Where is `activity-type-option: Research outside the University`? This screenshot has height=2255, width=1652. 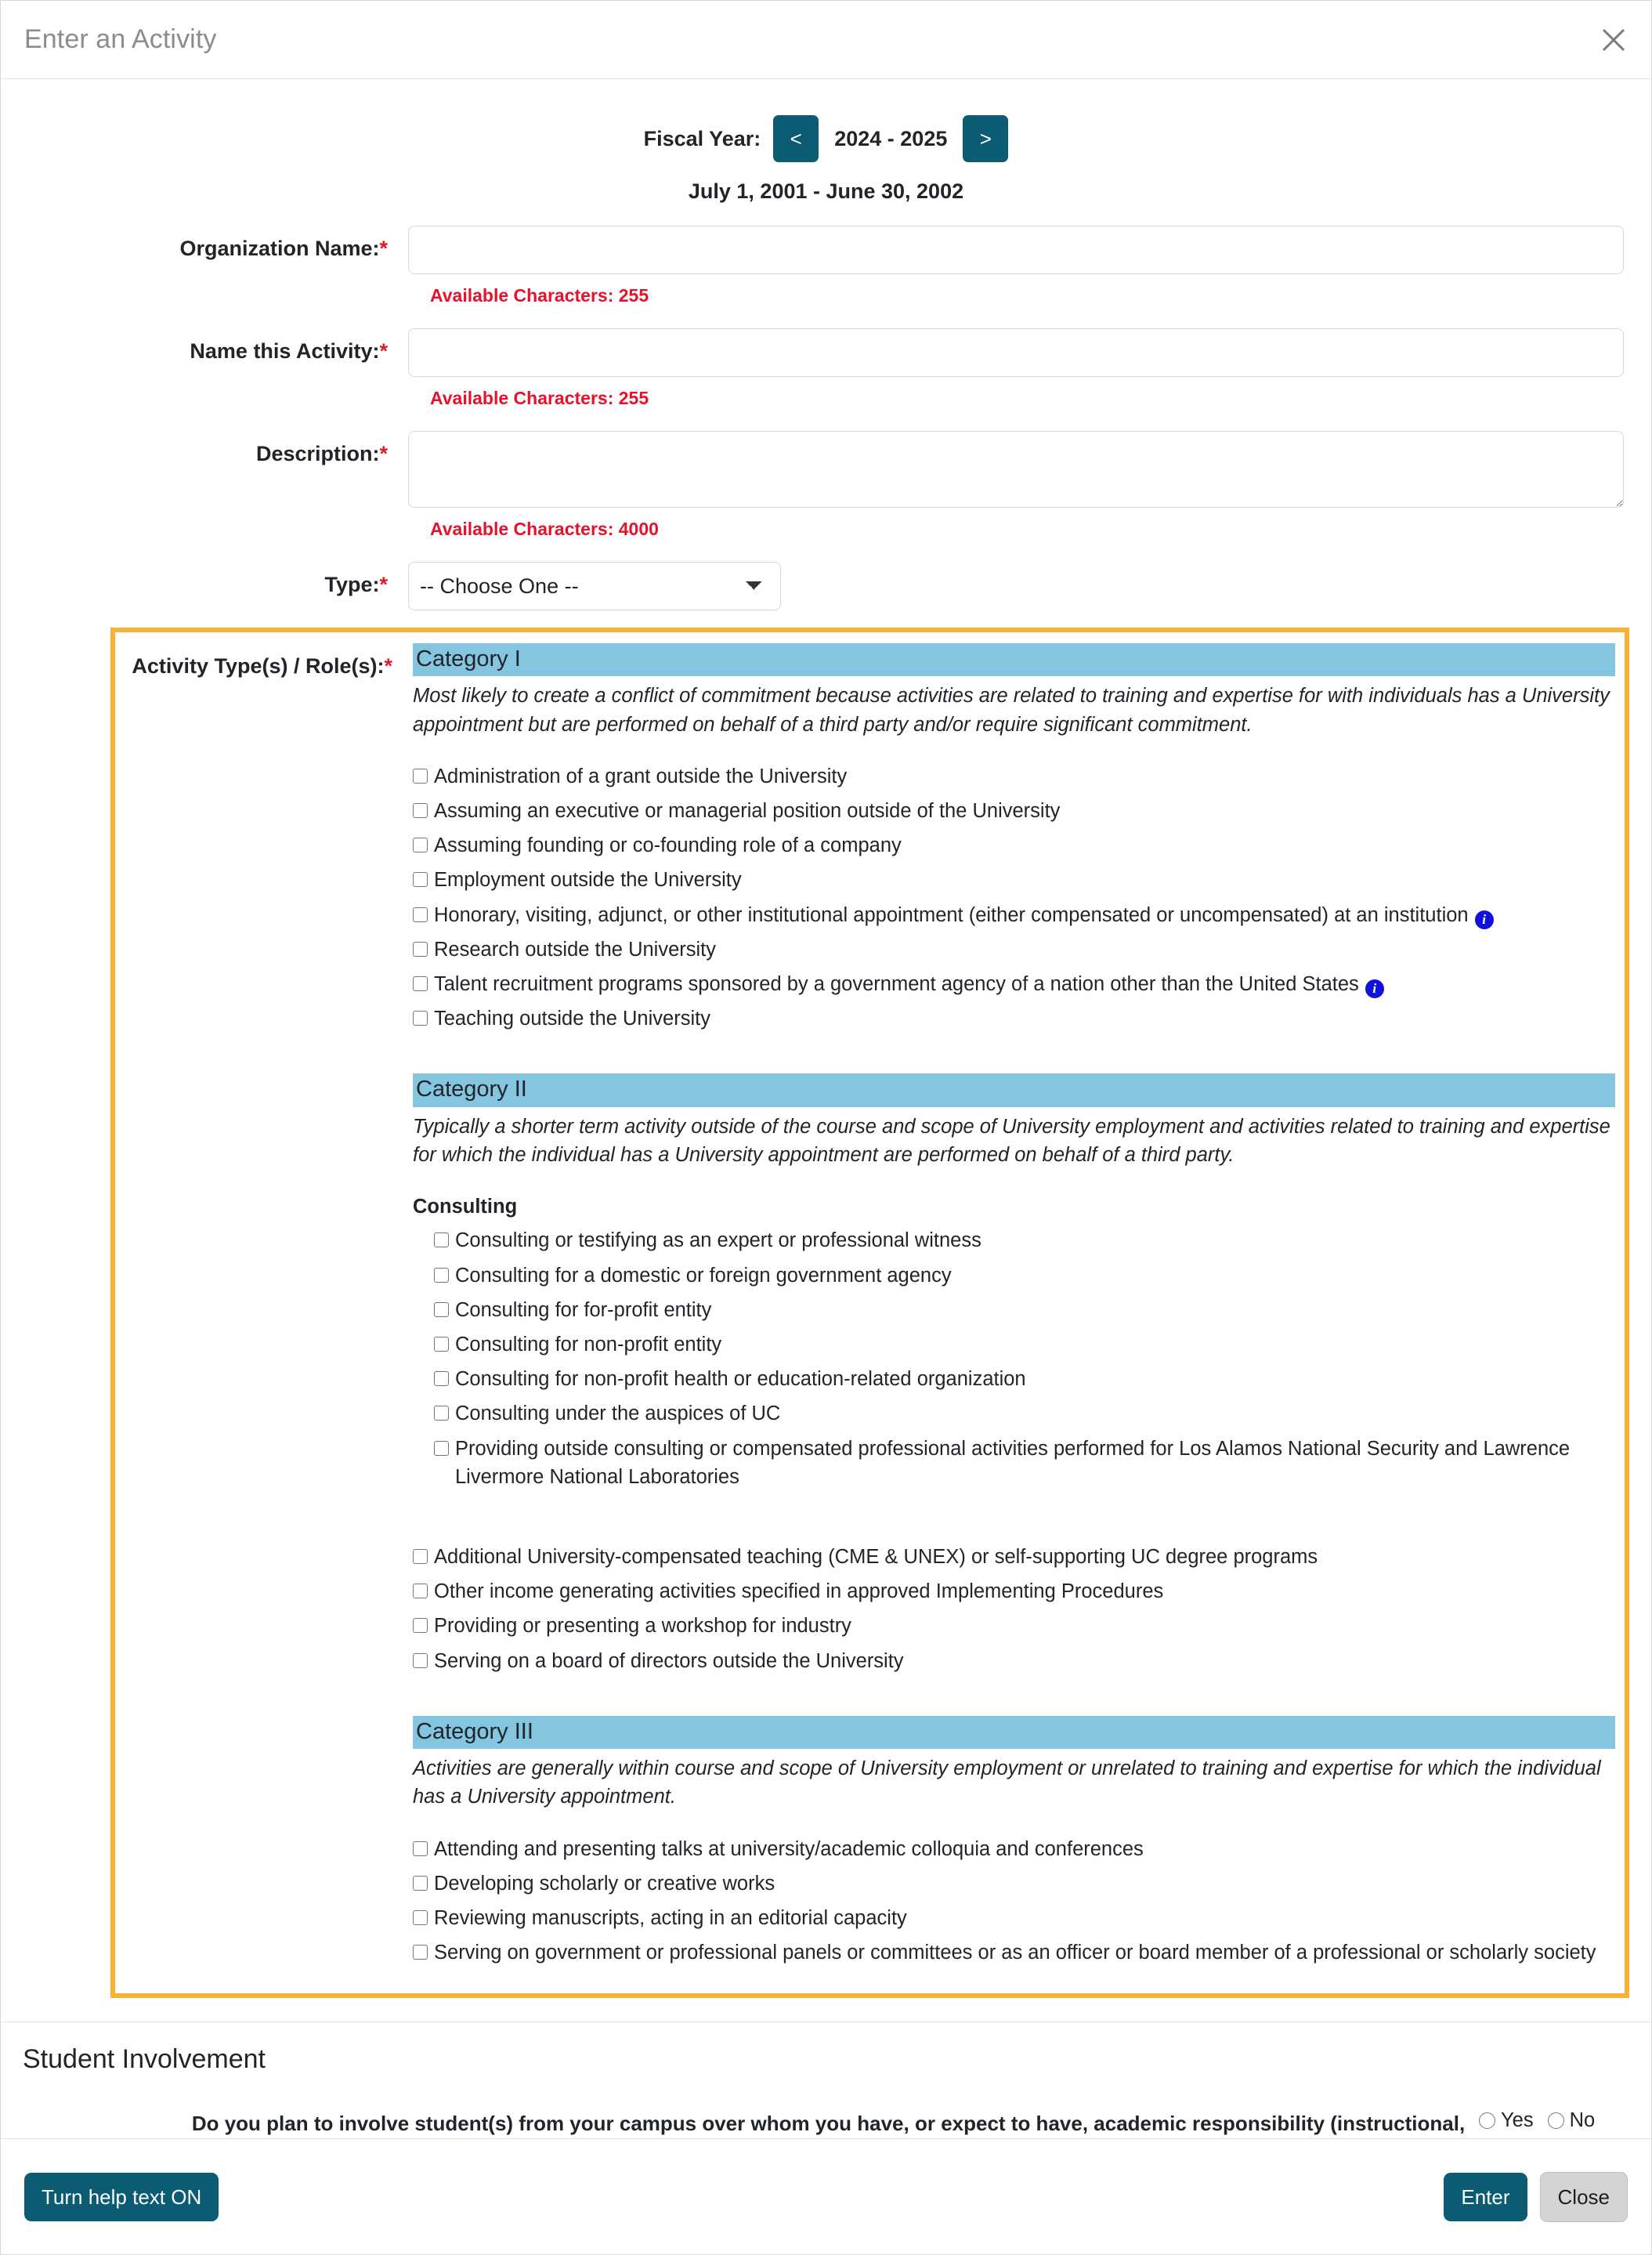
activity-type-option: Research outside the University is located at coordinates (1014, 950).